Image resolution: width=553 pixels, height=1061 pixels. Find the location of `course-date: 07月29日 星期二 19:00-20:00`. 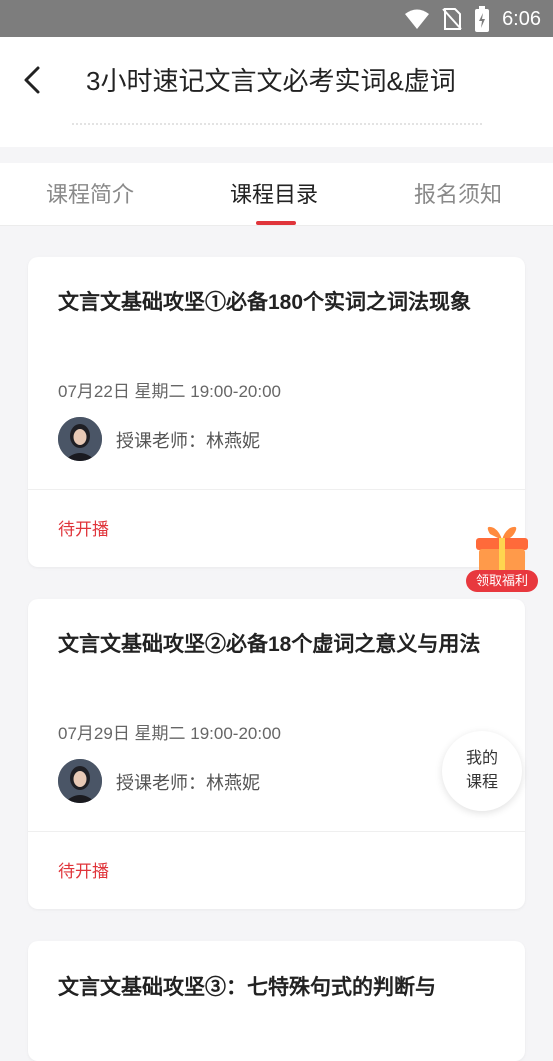

course-date: 07月29日 星期二 19:00-20:00 is located at coordinates (170, 733).